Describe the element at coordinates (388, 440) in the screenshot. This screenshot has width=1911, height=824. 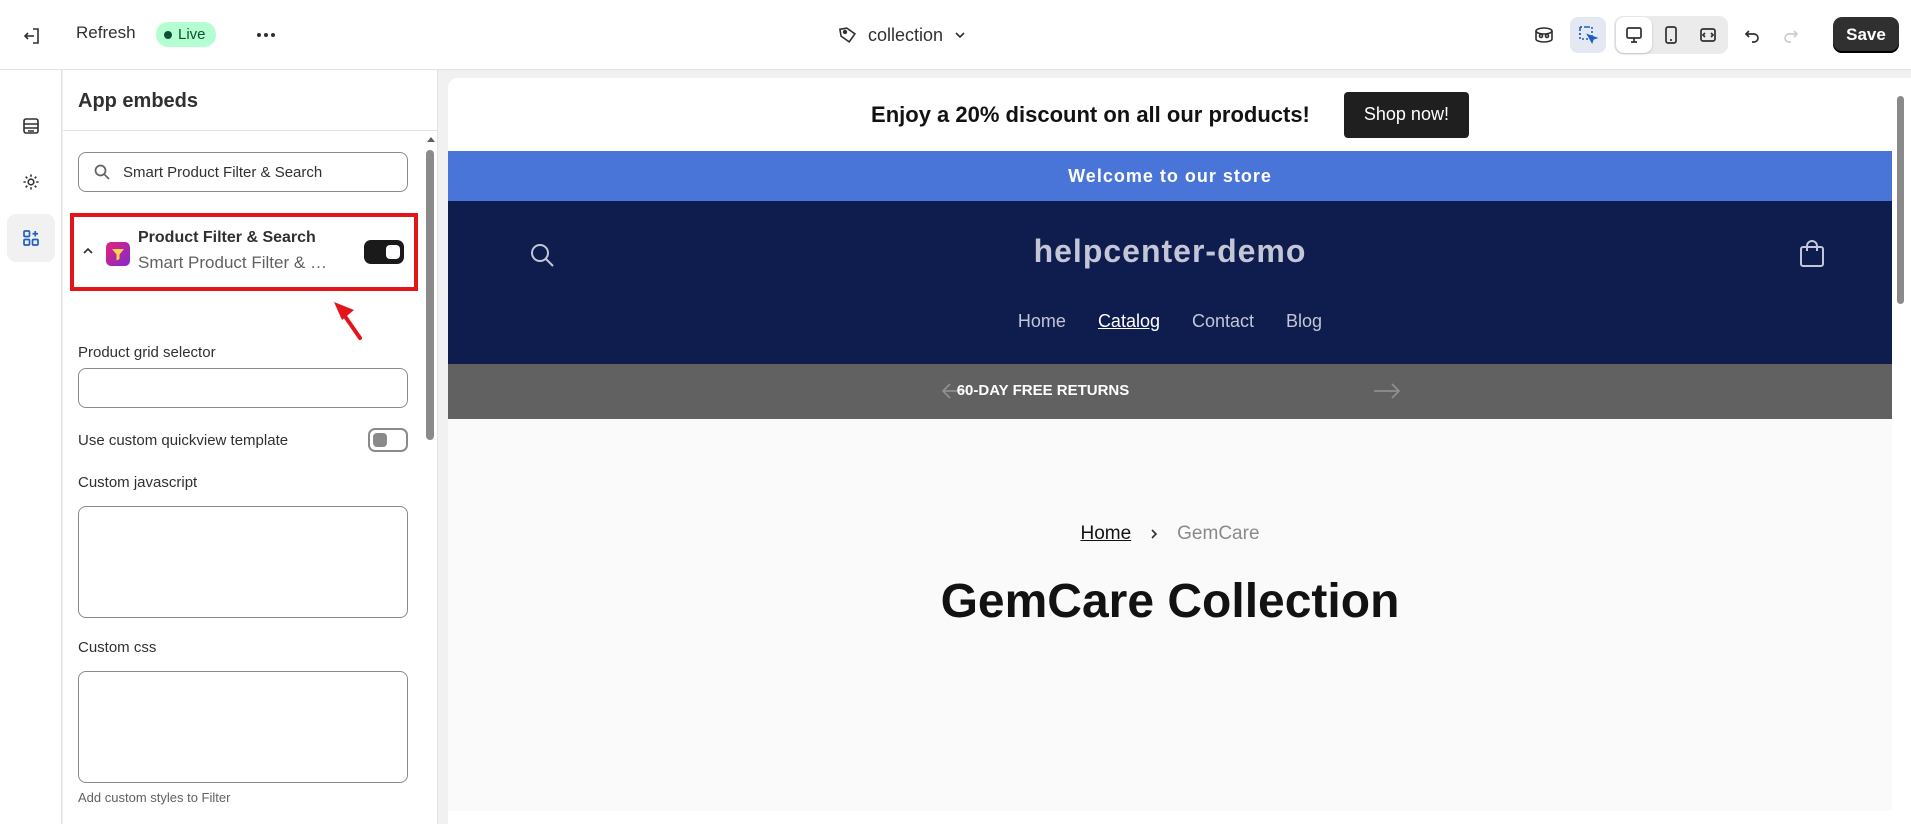
I see `quickview-toggle` at that location.